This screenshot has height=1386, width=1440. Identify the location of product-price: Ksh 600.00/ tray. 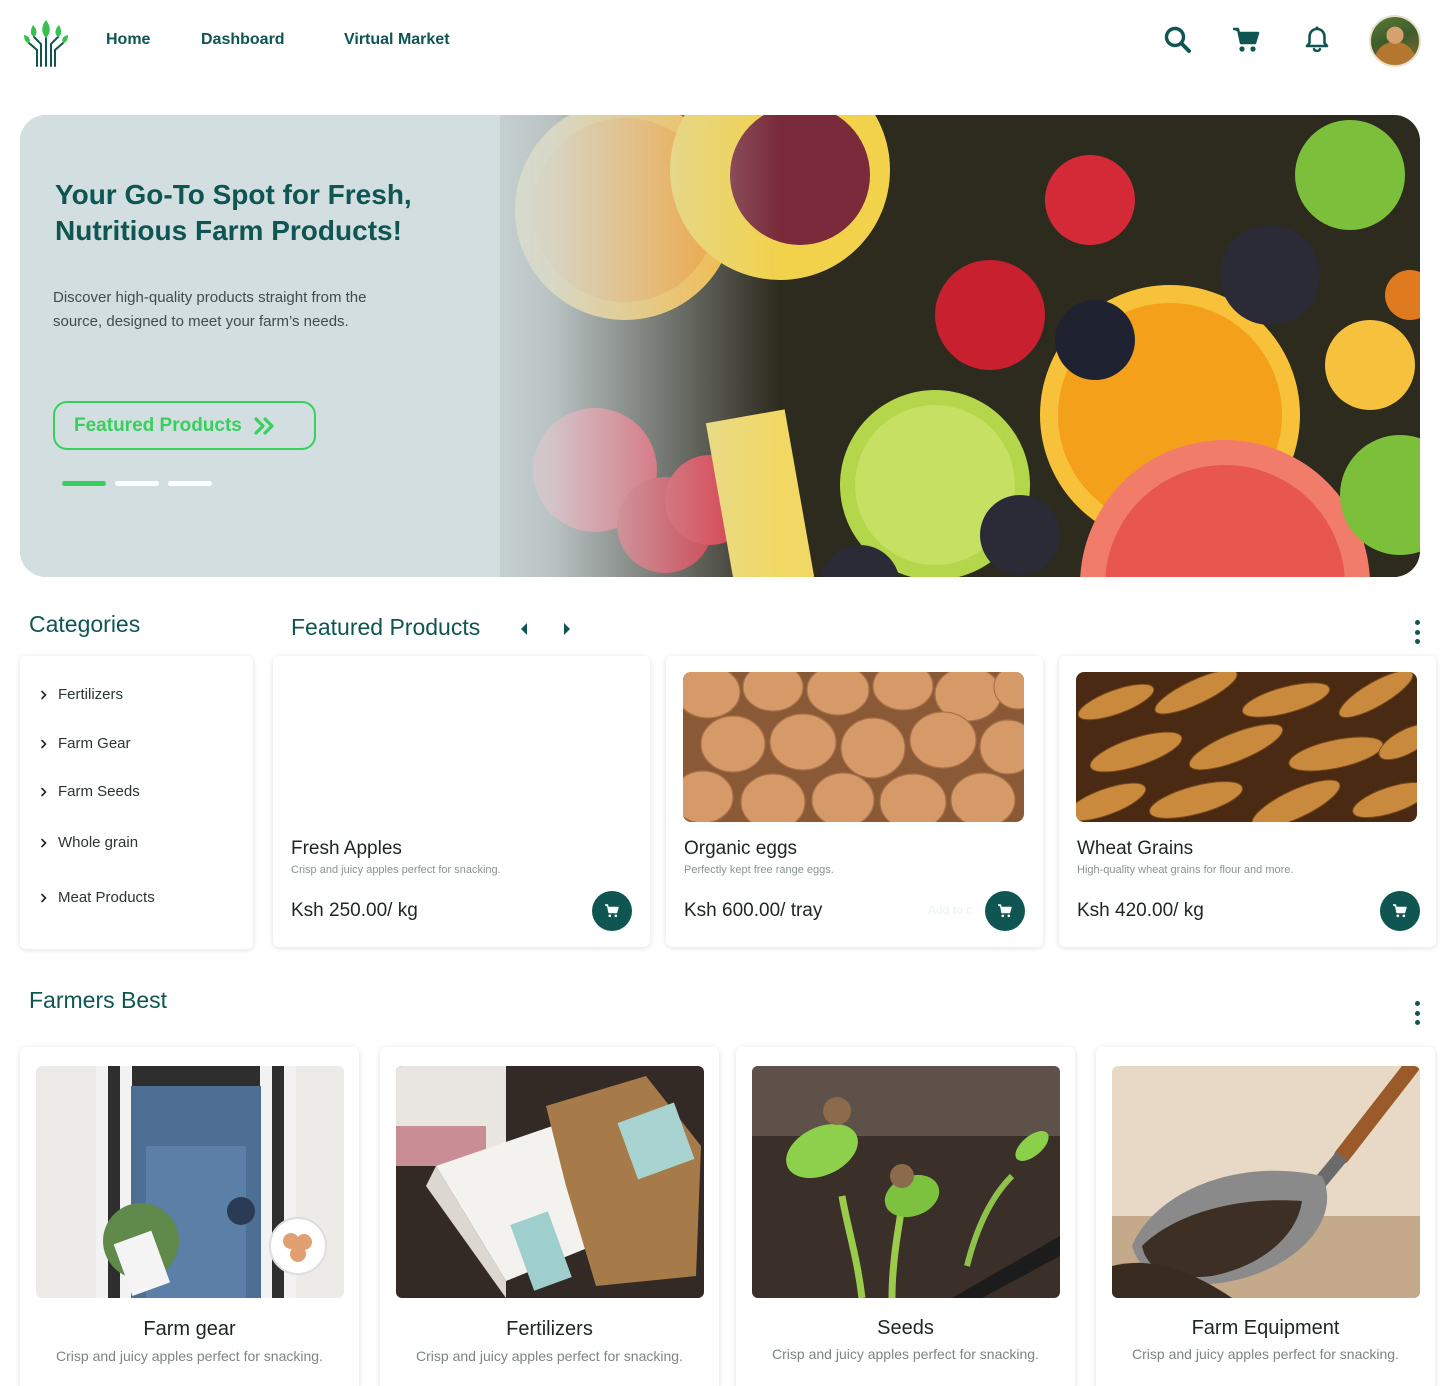
(753, 910).